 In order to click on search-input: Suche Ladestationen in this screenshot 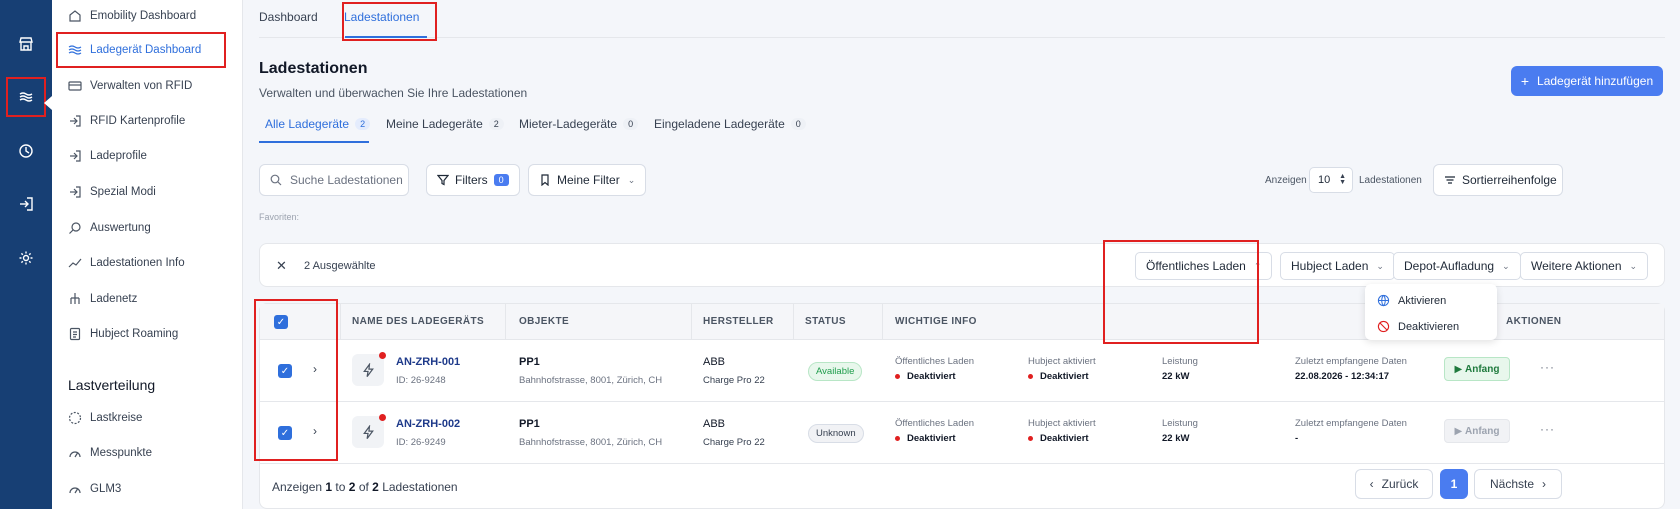, I will do `click(334, 180)`.